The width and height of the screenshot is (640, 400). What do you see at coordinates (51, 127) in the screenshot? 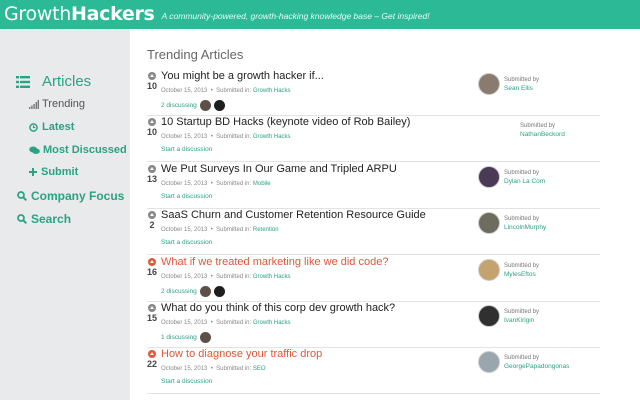
I see `nav-latest: Latest` at bounding box center [51, 127].